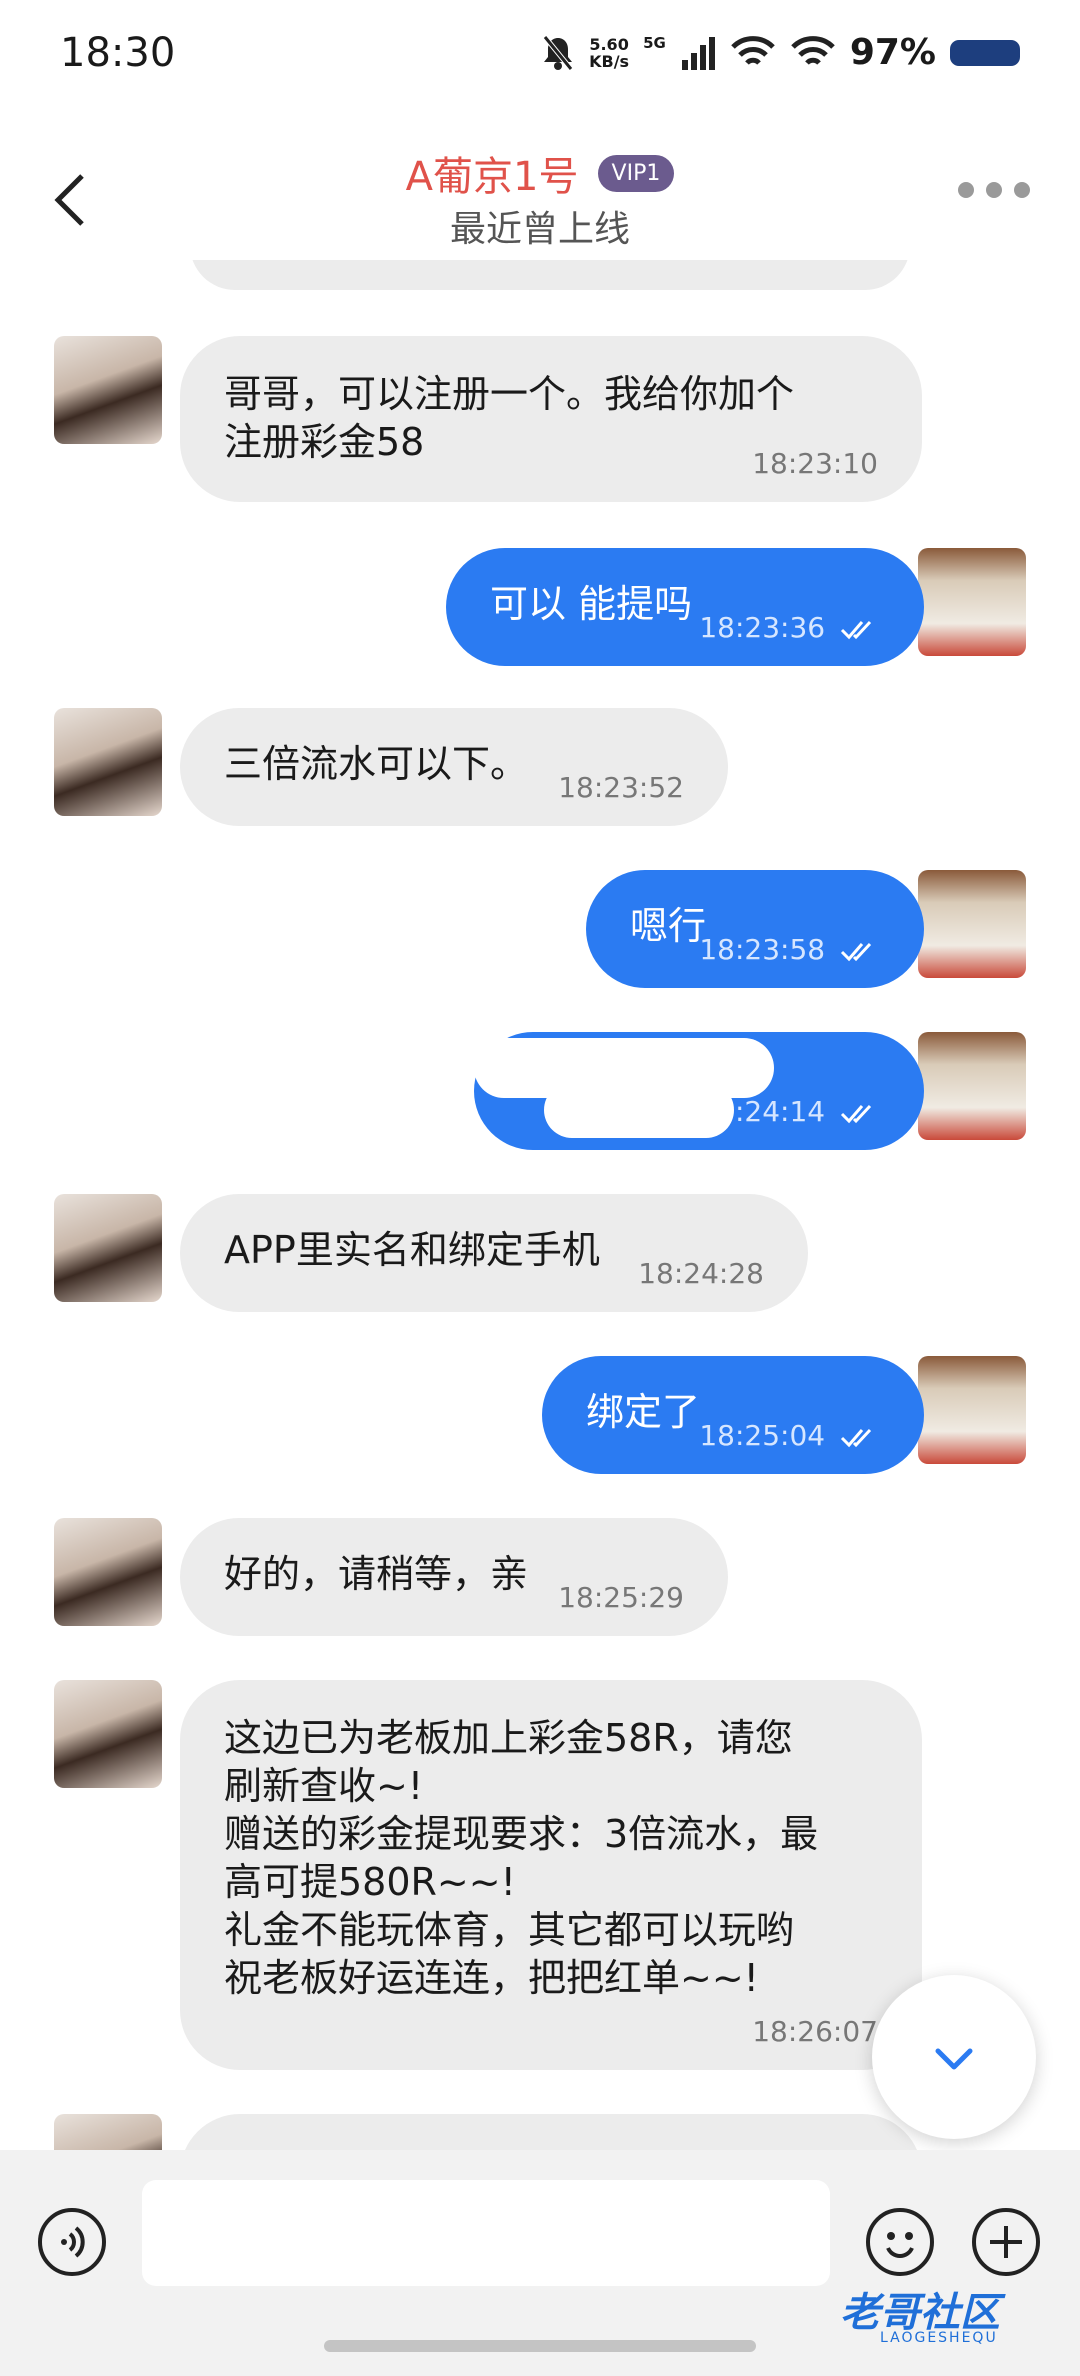 This screenshot has width=1080, height=2376. What do you see at coordinates (639, 1110) in the screenshot?
I see `redaction-scribble` at bounding box center [639, 1110].